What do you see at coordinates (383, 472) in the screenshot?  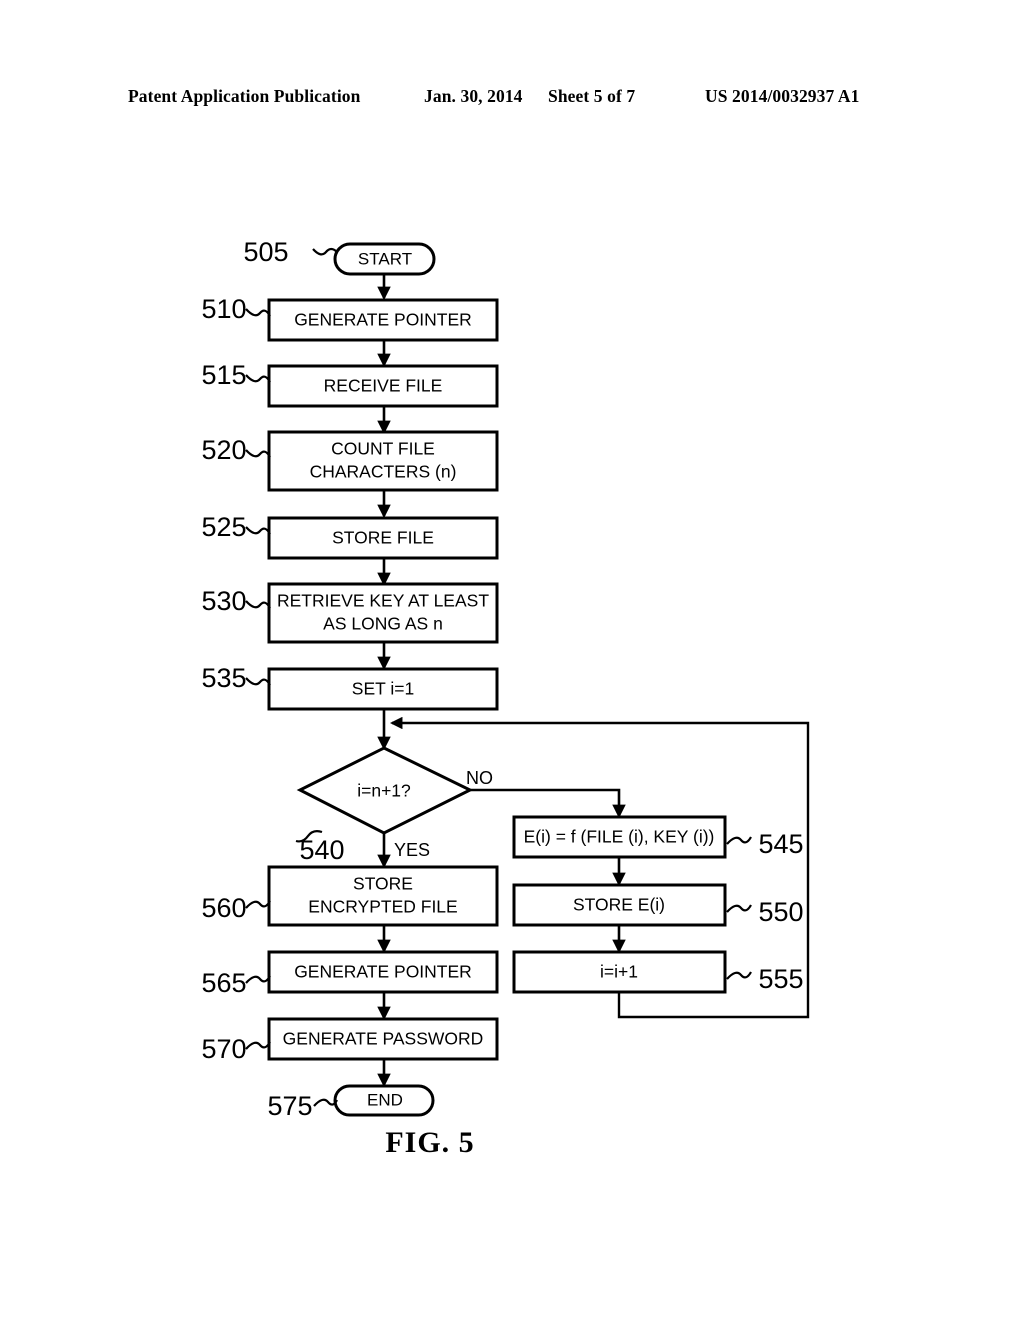 I see `node-label-520-line2: CHARACTERS (n)` at bounding box center [383, 472].